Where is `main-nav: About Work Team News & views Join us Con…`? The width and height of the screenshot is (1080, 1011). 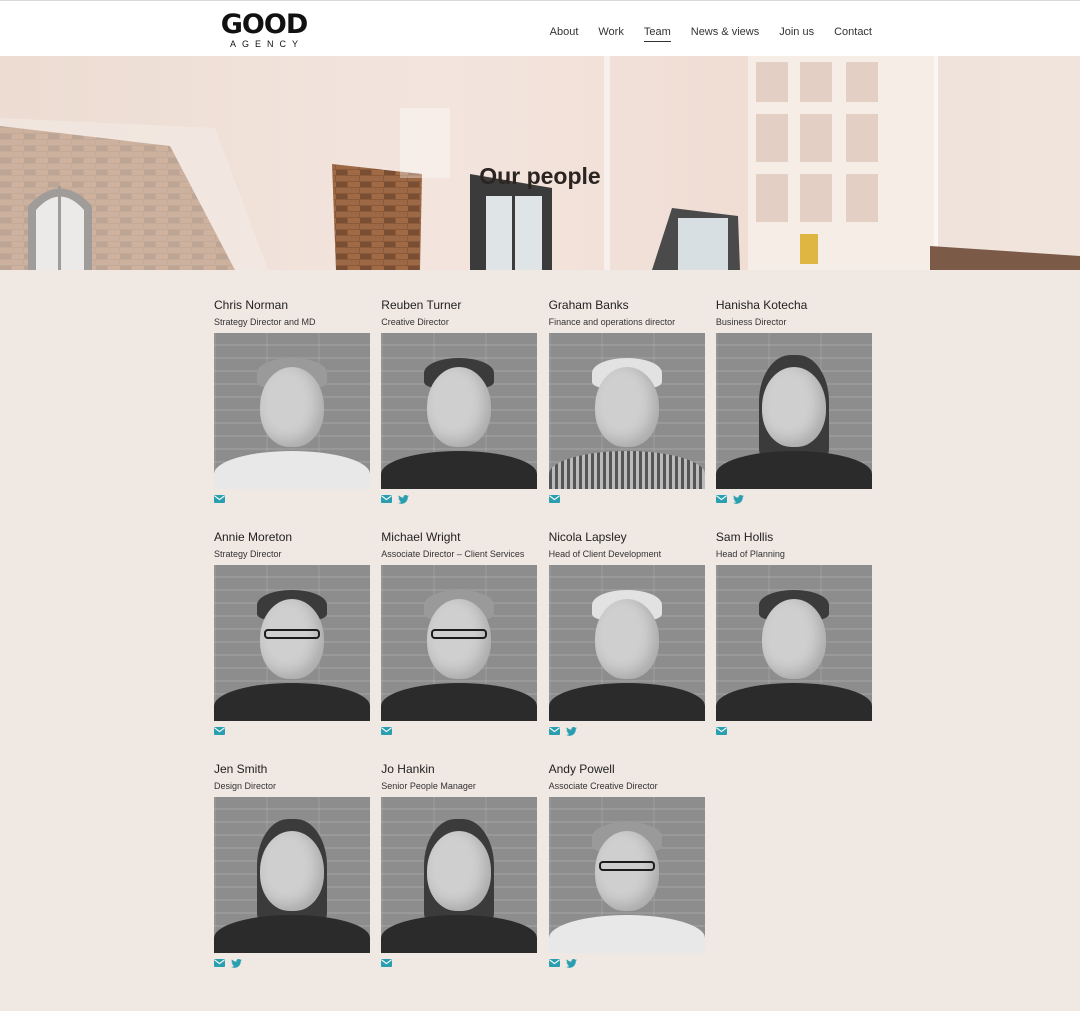
main-nav: About Work Team News & views Join us Con… is located at coordinates (711, 33).